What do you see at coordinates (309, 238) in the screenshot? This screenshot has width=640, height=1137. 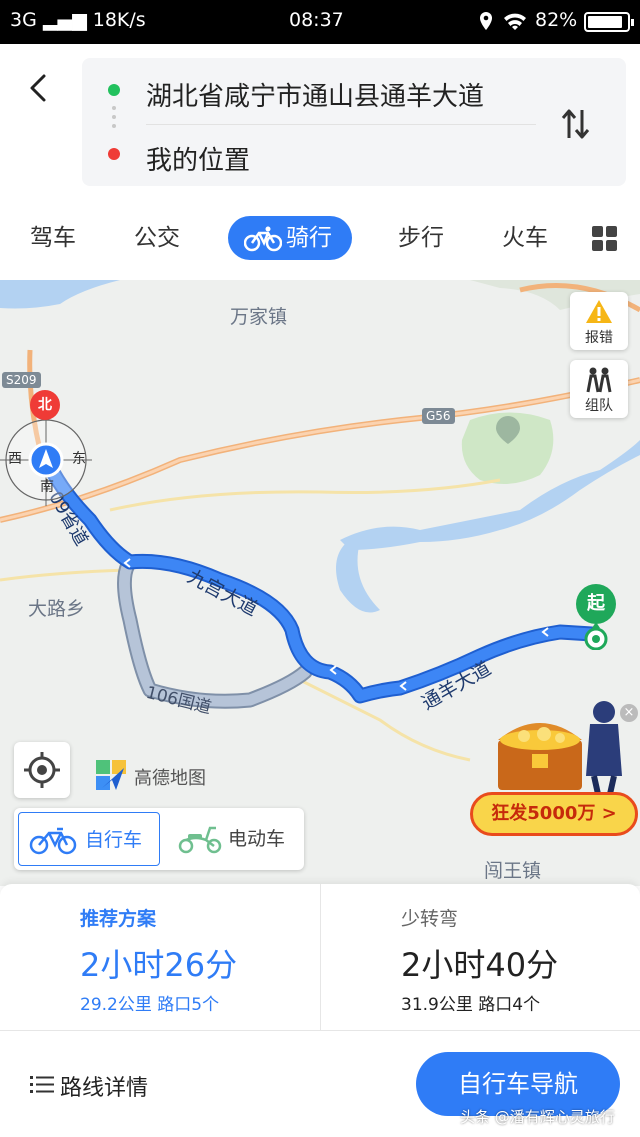 I see `tab-cycling-label: 骑行` at bounding box center [309, 238].